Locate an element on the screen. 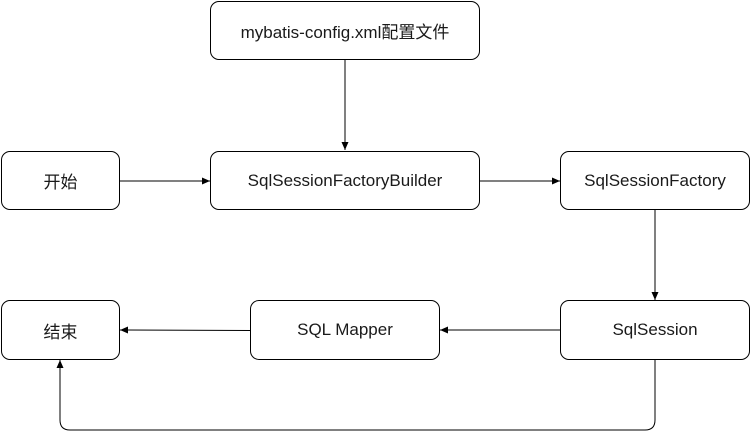 The width and height of the screenshot is (751, 439). node-config: mybatis-config.xml配置文件 is located at coordinates (345, 30).